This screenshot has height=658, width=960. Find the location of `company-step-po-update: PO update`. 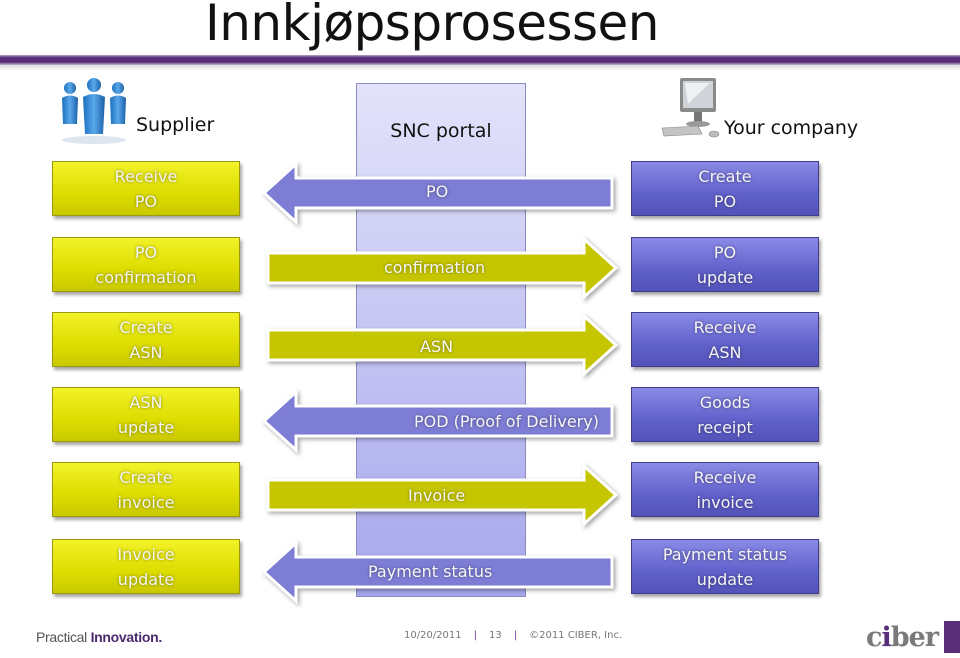

company-step-po-update: PO update is located at coordinates (725, 264).